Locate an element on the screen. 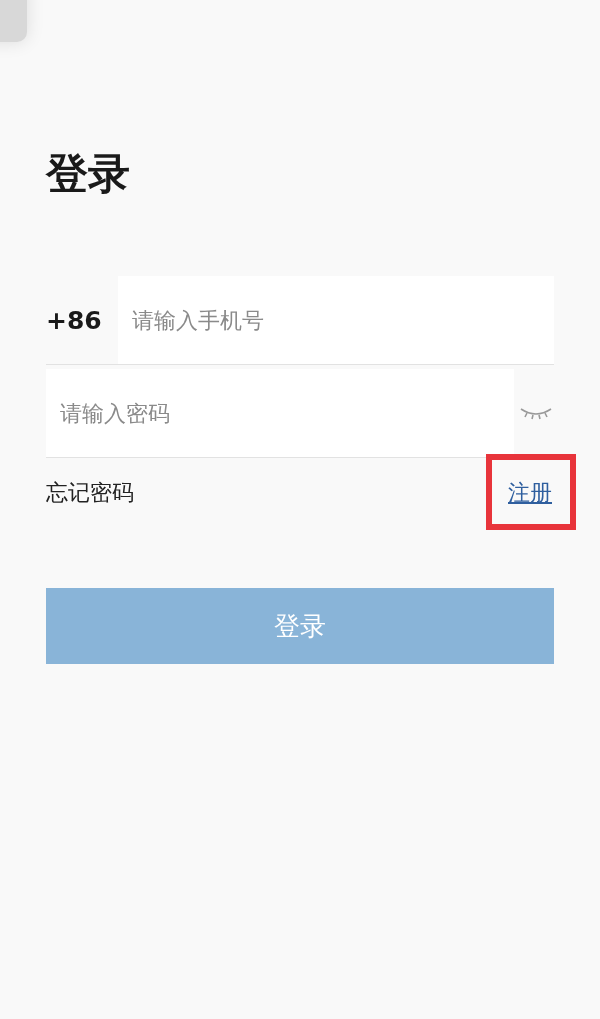 This screenshot has height=1019, width=600. country-code: +86 is located at coordinates (82, 320).